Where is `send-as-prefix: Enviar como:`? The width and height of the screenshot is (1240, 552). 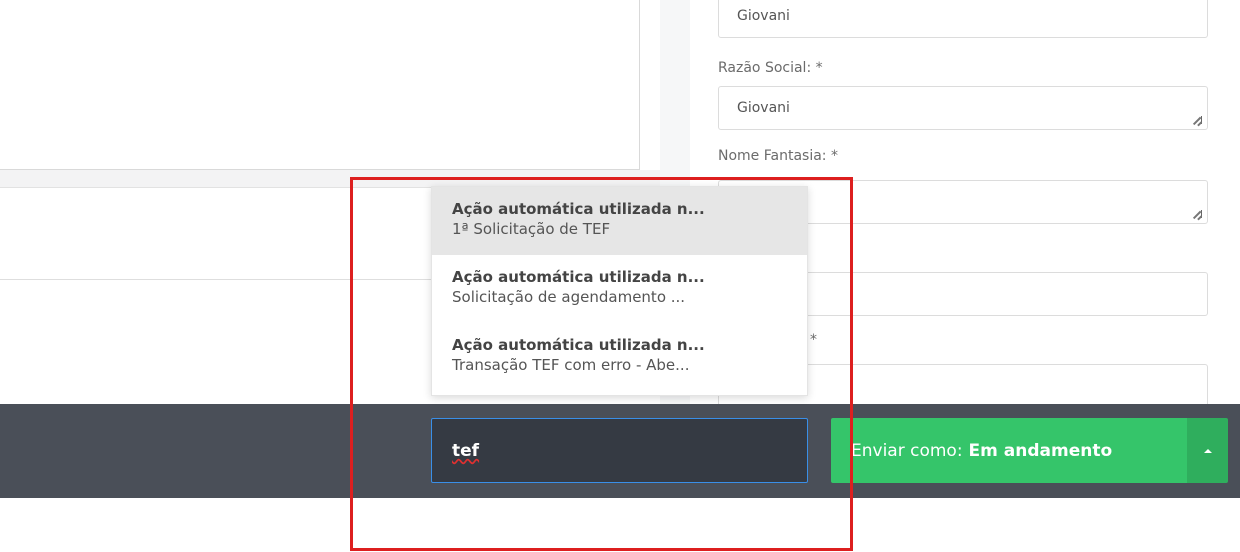 send-as-prefix: Enviar como: is located at coordinates (907, 450).